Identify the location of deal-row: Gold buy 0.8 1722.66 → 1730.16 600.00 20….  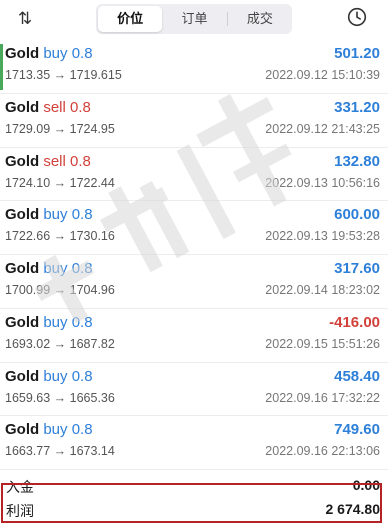
(194, 228).